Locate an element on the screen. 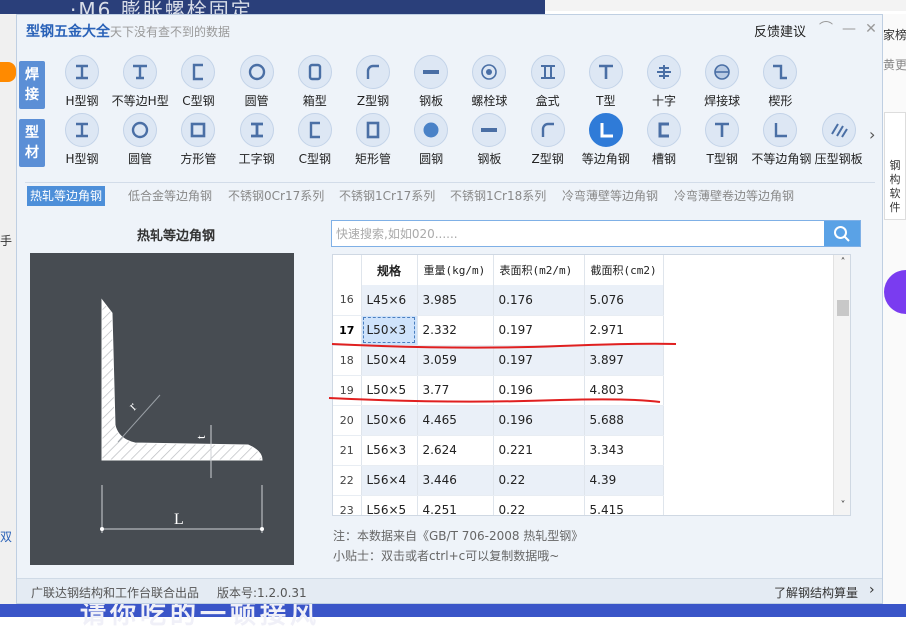 The height and width of the screenshot is (631, 906). table-row: 18 L50×4 3.059 0.197 3.897 is located at coordinates (498, 360).